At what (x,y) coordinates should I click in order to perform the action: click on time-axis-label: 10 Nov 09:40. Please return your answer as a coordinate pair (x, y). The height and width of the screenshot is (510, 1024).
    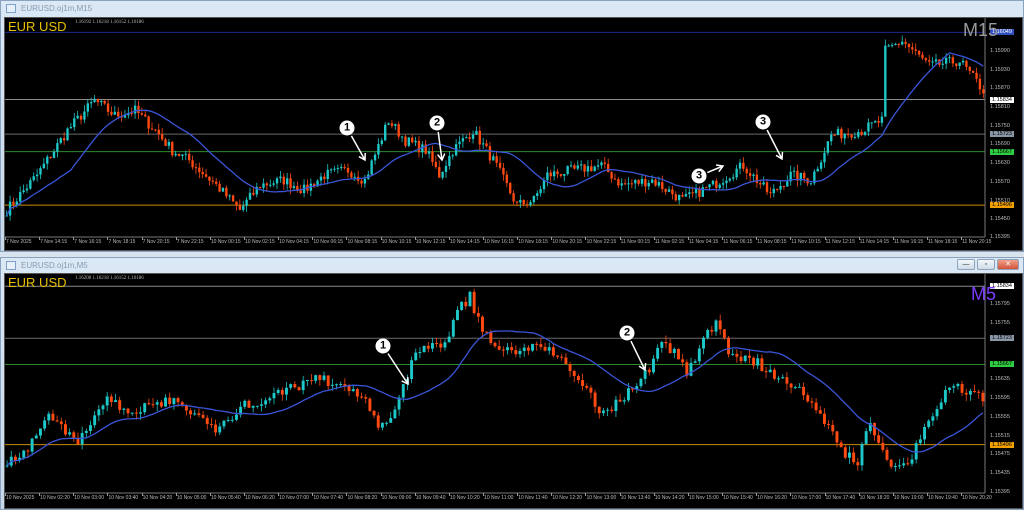
    Looking at the image, I should click on (430, 498).